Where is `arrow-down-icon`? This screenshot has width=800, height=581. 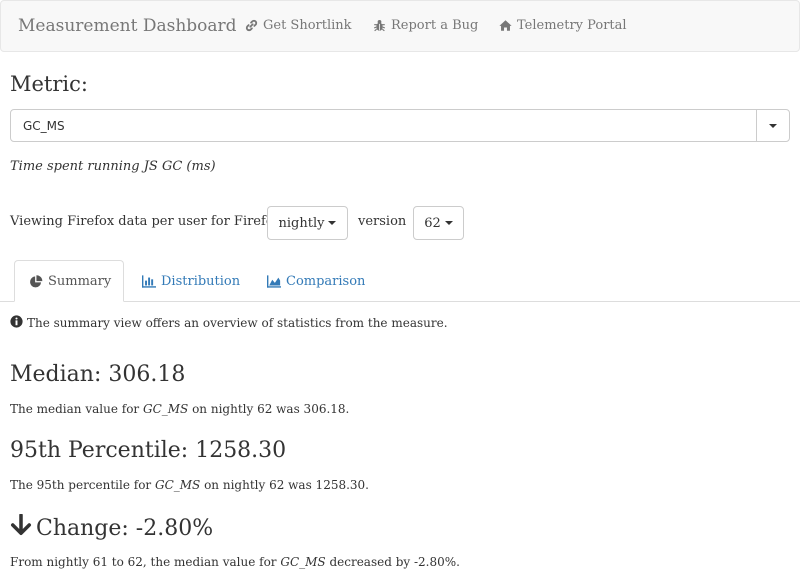 arrow-down-icon is located at coordinates (21, 527).